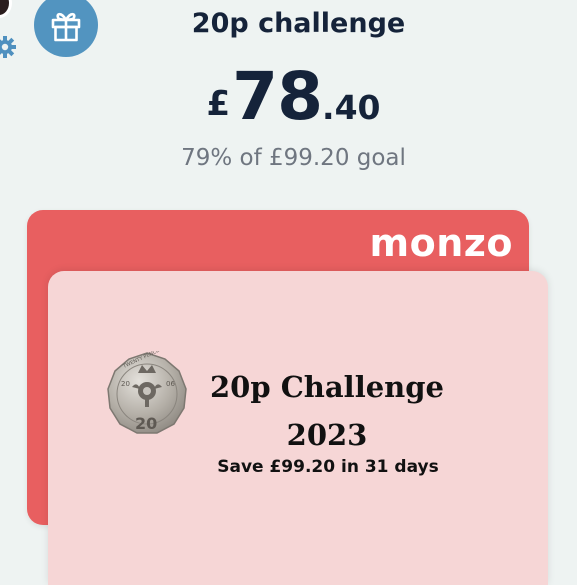 The width and height of the screenshot is (577, 585). What do you see at coordinates (8, 47) in the screenshot?
I see `gear-icon` at bounding box center [8, 47].